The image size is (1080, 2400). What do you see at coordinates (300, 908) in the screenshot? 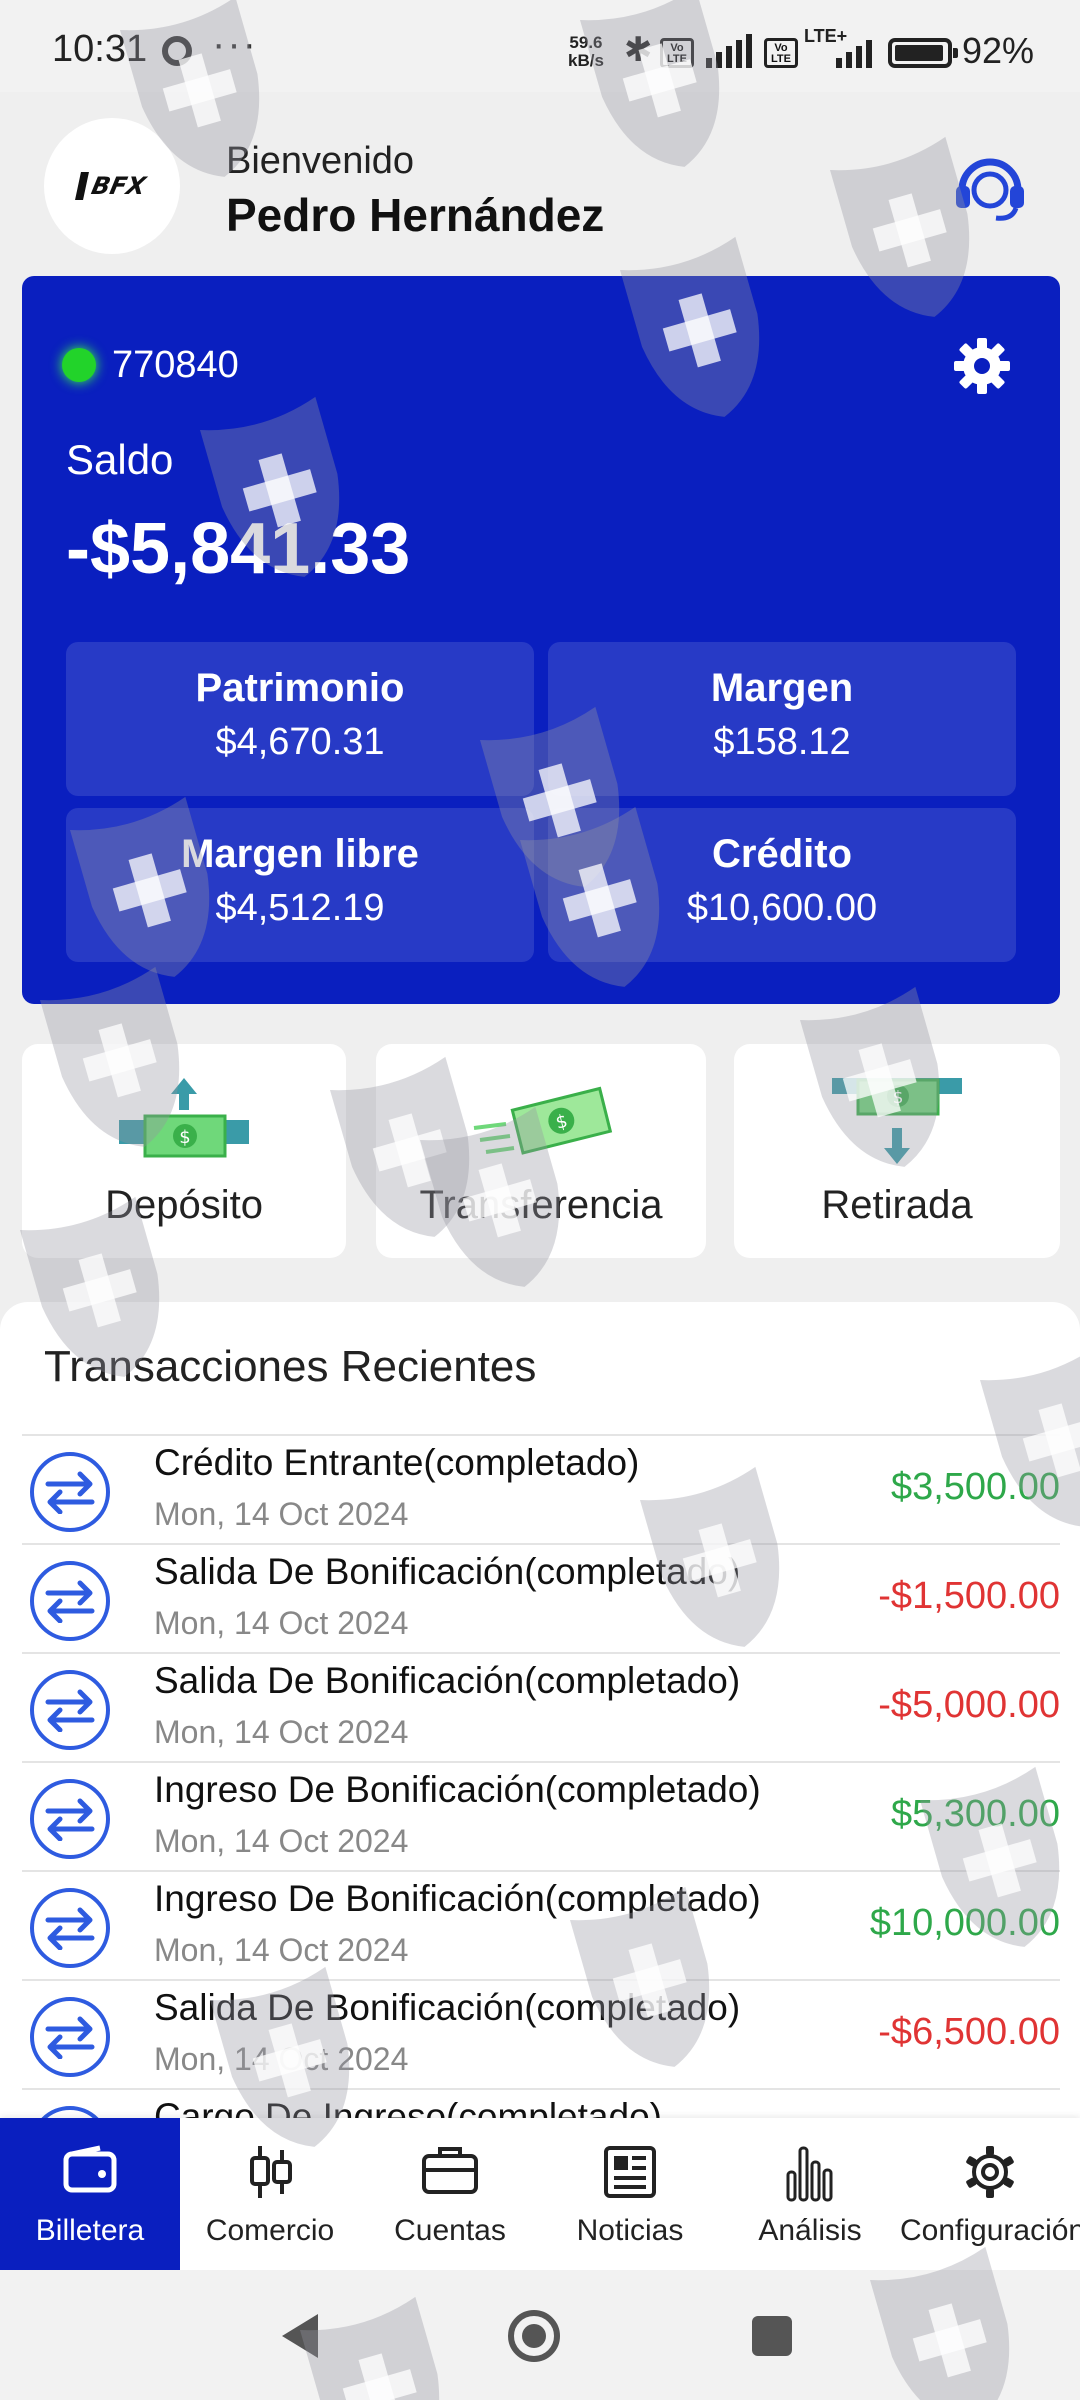
I see `stat-value: $4,512.19` at bounding box center [300, 908].